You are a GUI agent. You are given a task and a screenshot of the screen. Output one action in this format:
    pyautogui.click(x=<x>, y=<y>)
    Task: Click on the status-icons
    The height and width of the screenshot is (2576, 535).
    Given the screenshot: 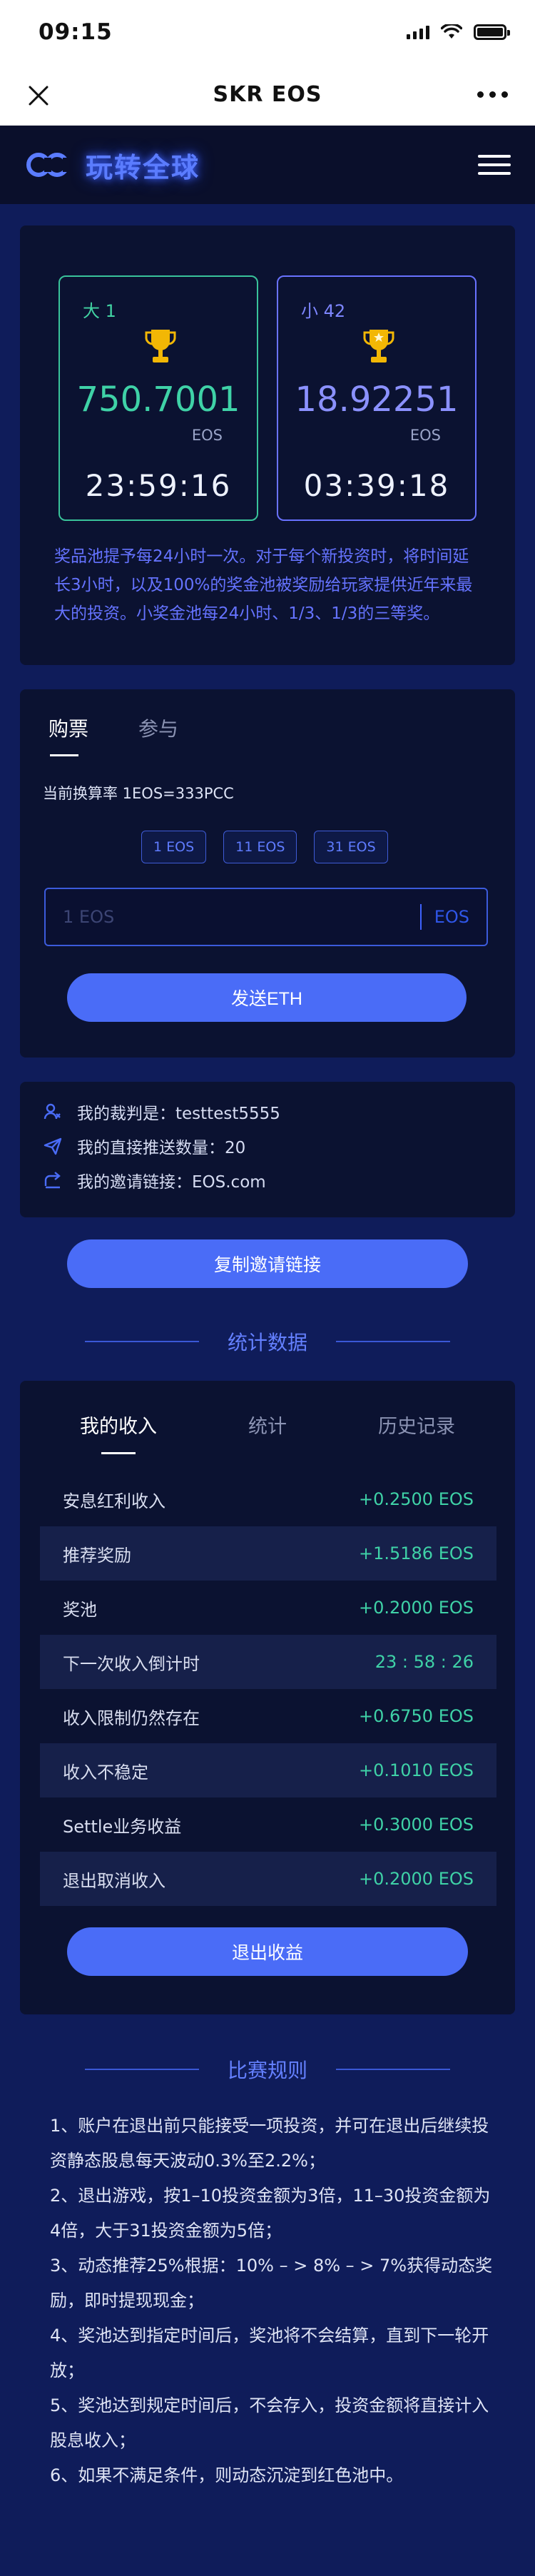 What is the action you would take?
    pyautogui.click(x=458, y=32)
    